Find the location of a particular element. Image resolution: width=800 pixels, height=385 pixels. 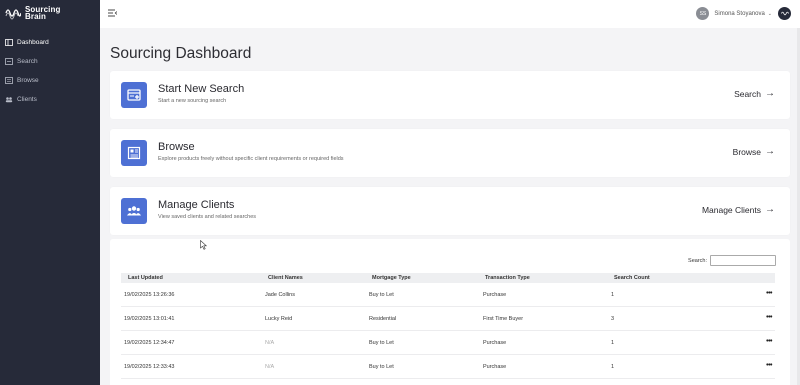

app-name-line2: Brain is located at coordinates (35, 16).